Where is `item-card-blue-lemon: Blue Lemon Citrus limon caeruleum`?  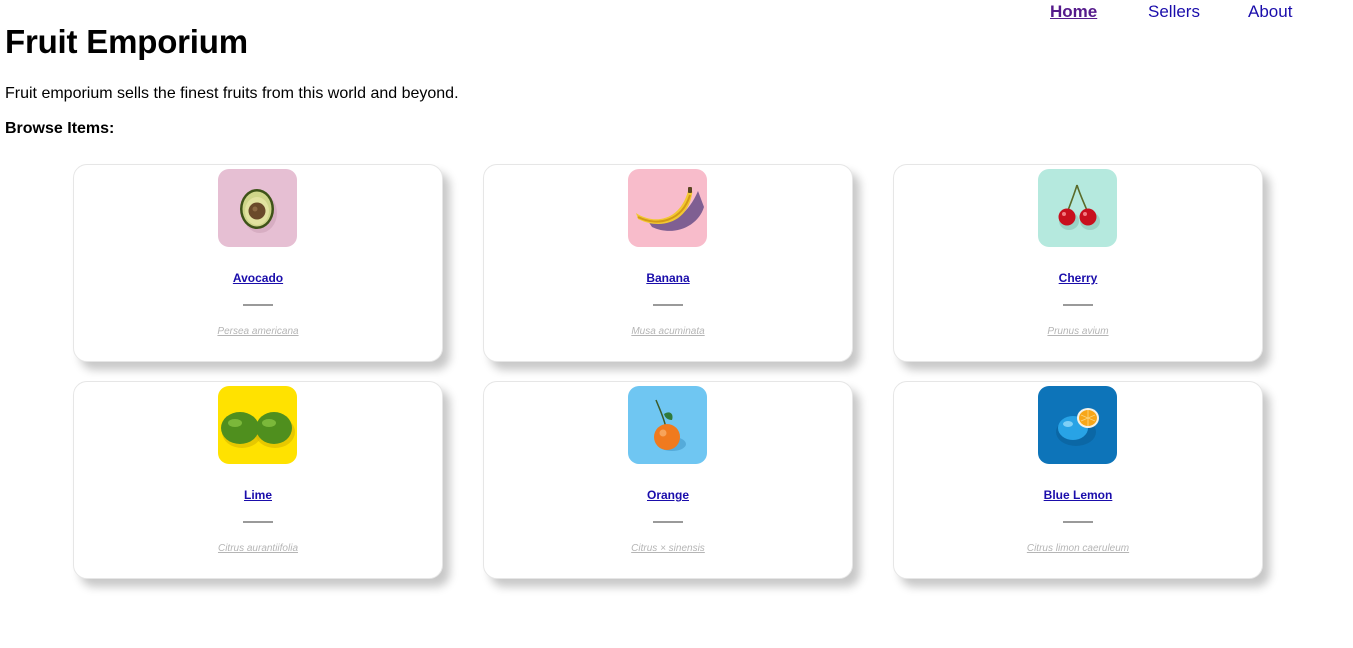
item-card-blue-lemon: Blue Lemon Citrus limon caeruleum is located at coordinates (1078, 480).